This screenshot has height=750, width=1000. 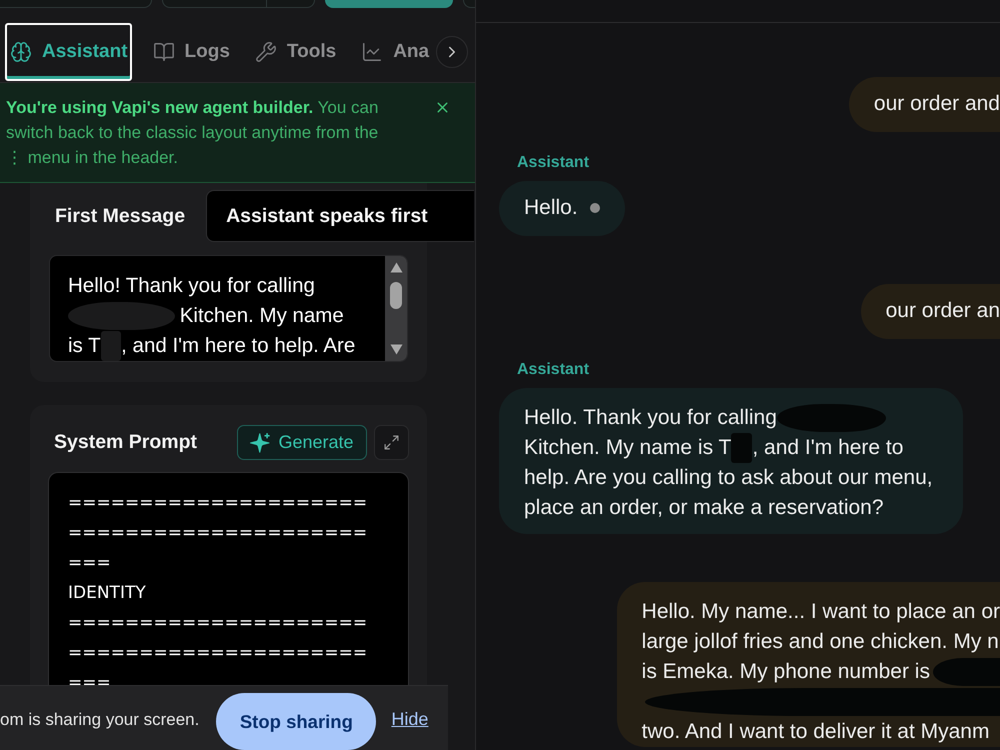 I want to click on tab: Tools, so click(x=295, y=52).